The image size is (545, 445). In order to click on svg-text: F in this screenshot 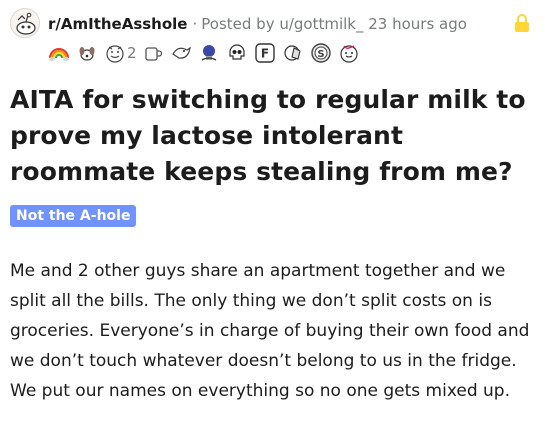, I will do `click(264, 54)`.